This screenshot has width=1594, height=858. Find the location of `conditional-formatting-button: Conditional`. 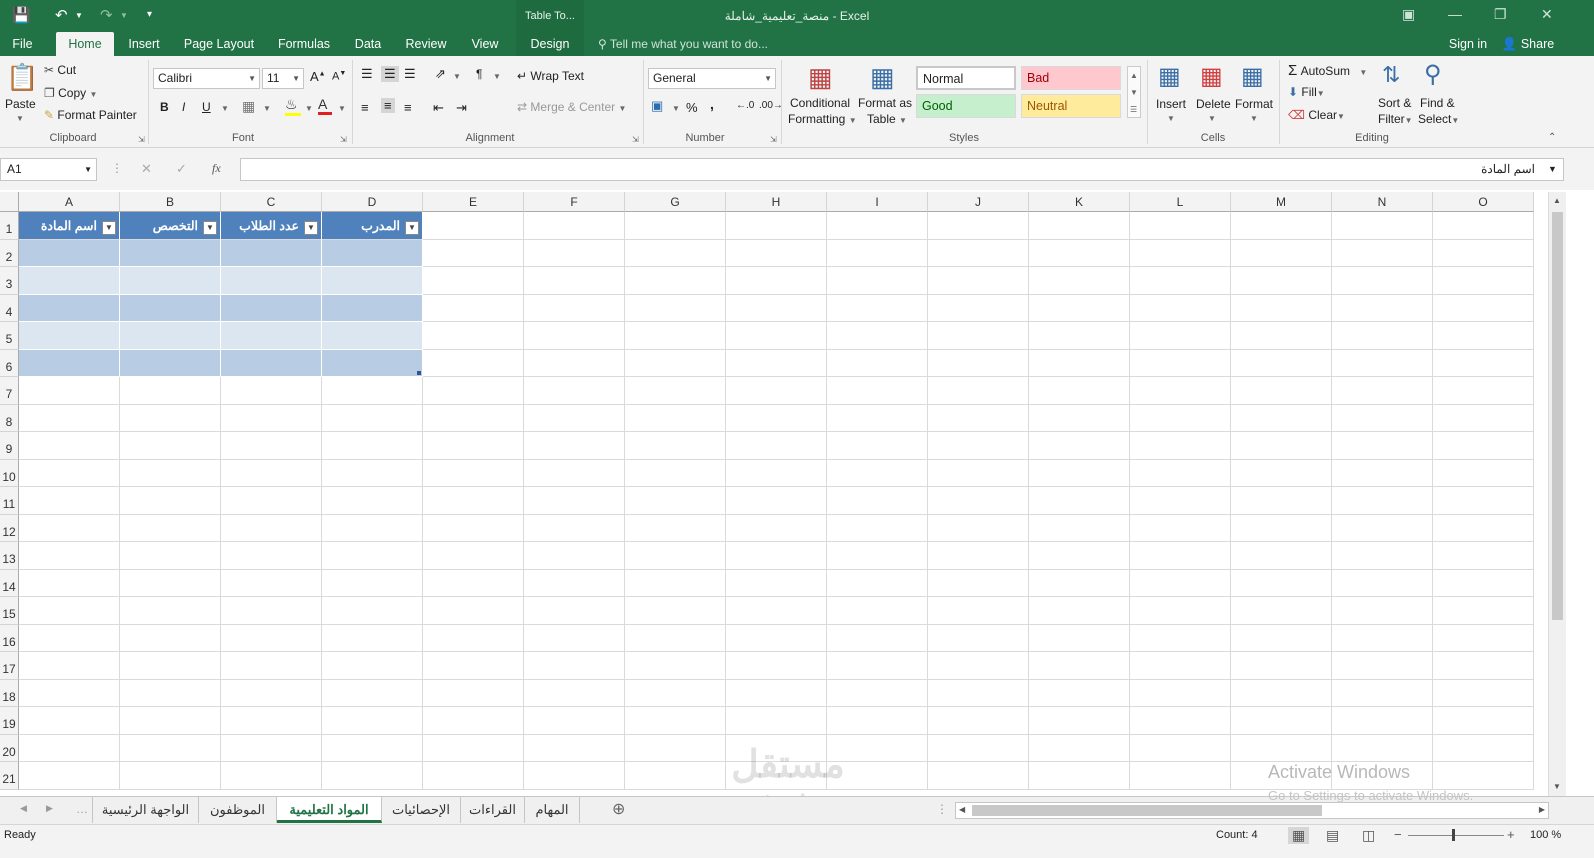

conditional-formatting-button: Conditional is located at coordinates (820, 103).